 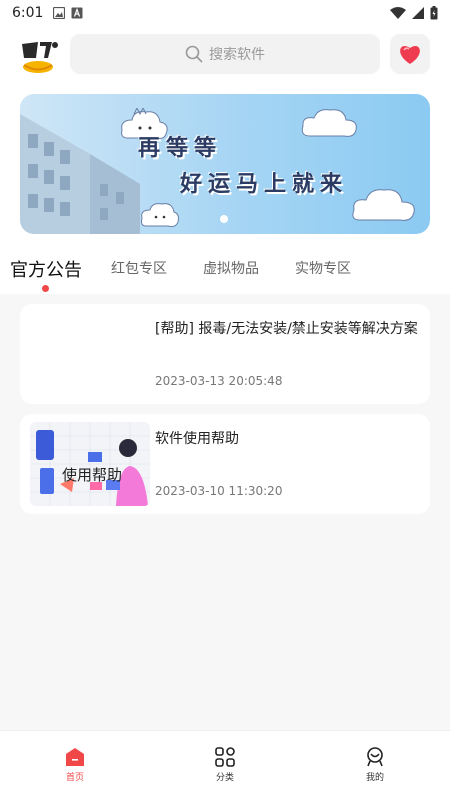 I want to click on image-notification-icon, so click(x=59, y=13).